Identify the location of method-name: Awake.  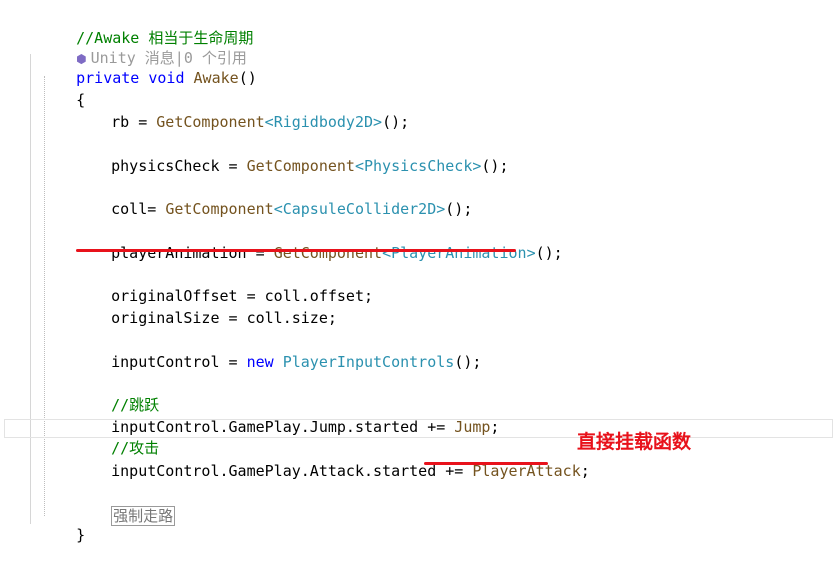
(216, 78).